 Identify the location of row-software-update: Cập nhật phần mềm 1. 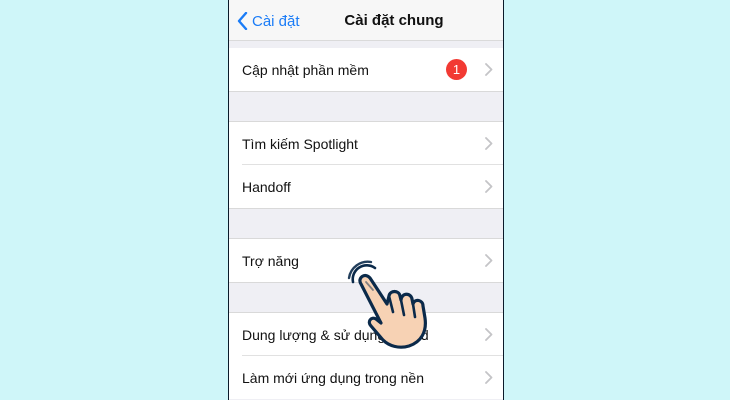
(366, 70).